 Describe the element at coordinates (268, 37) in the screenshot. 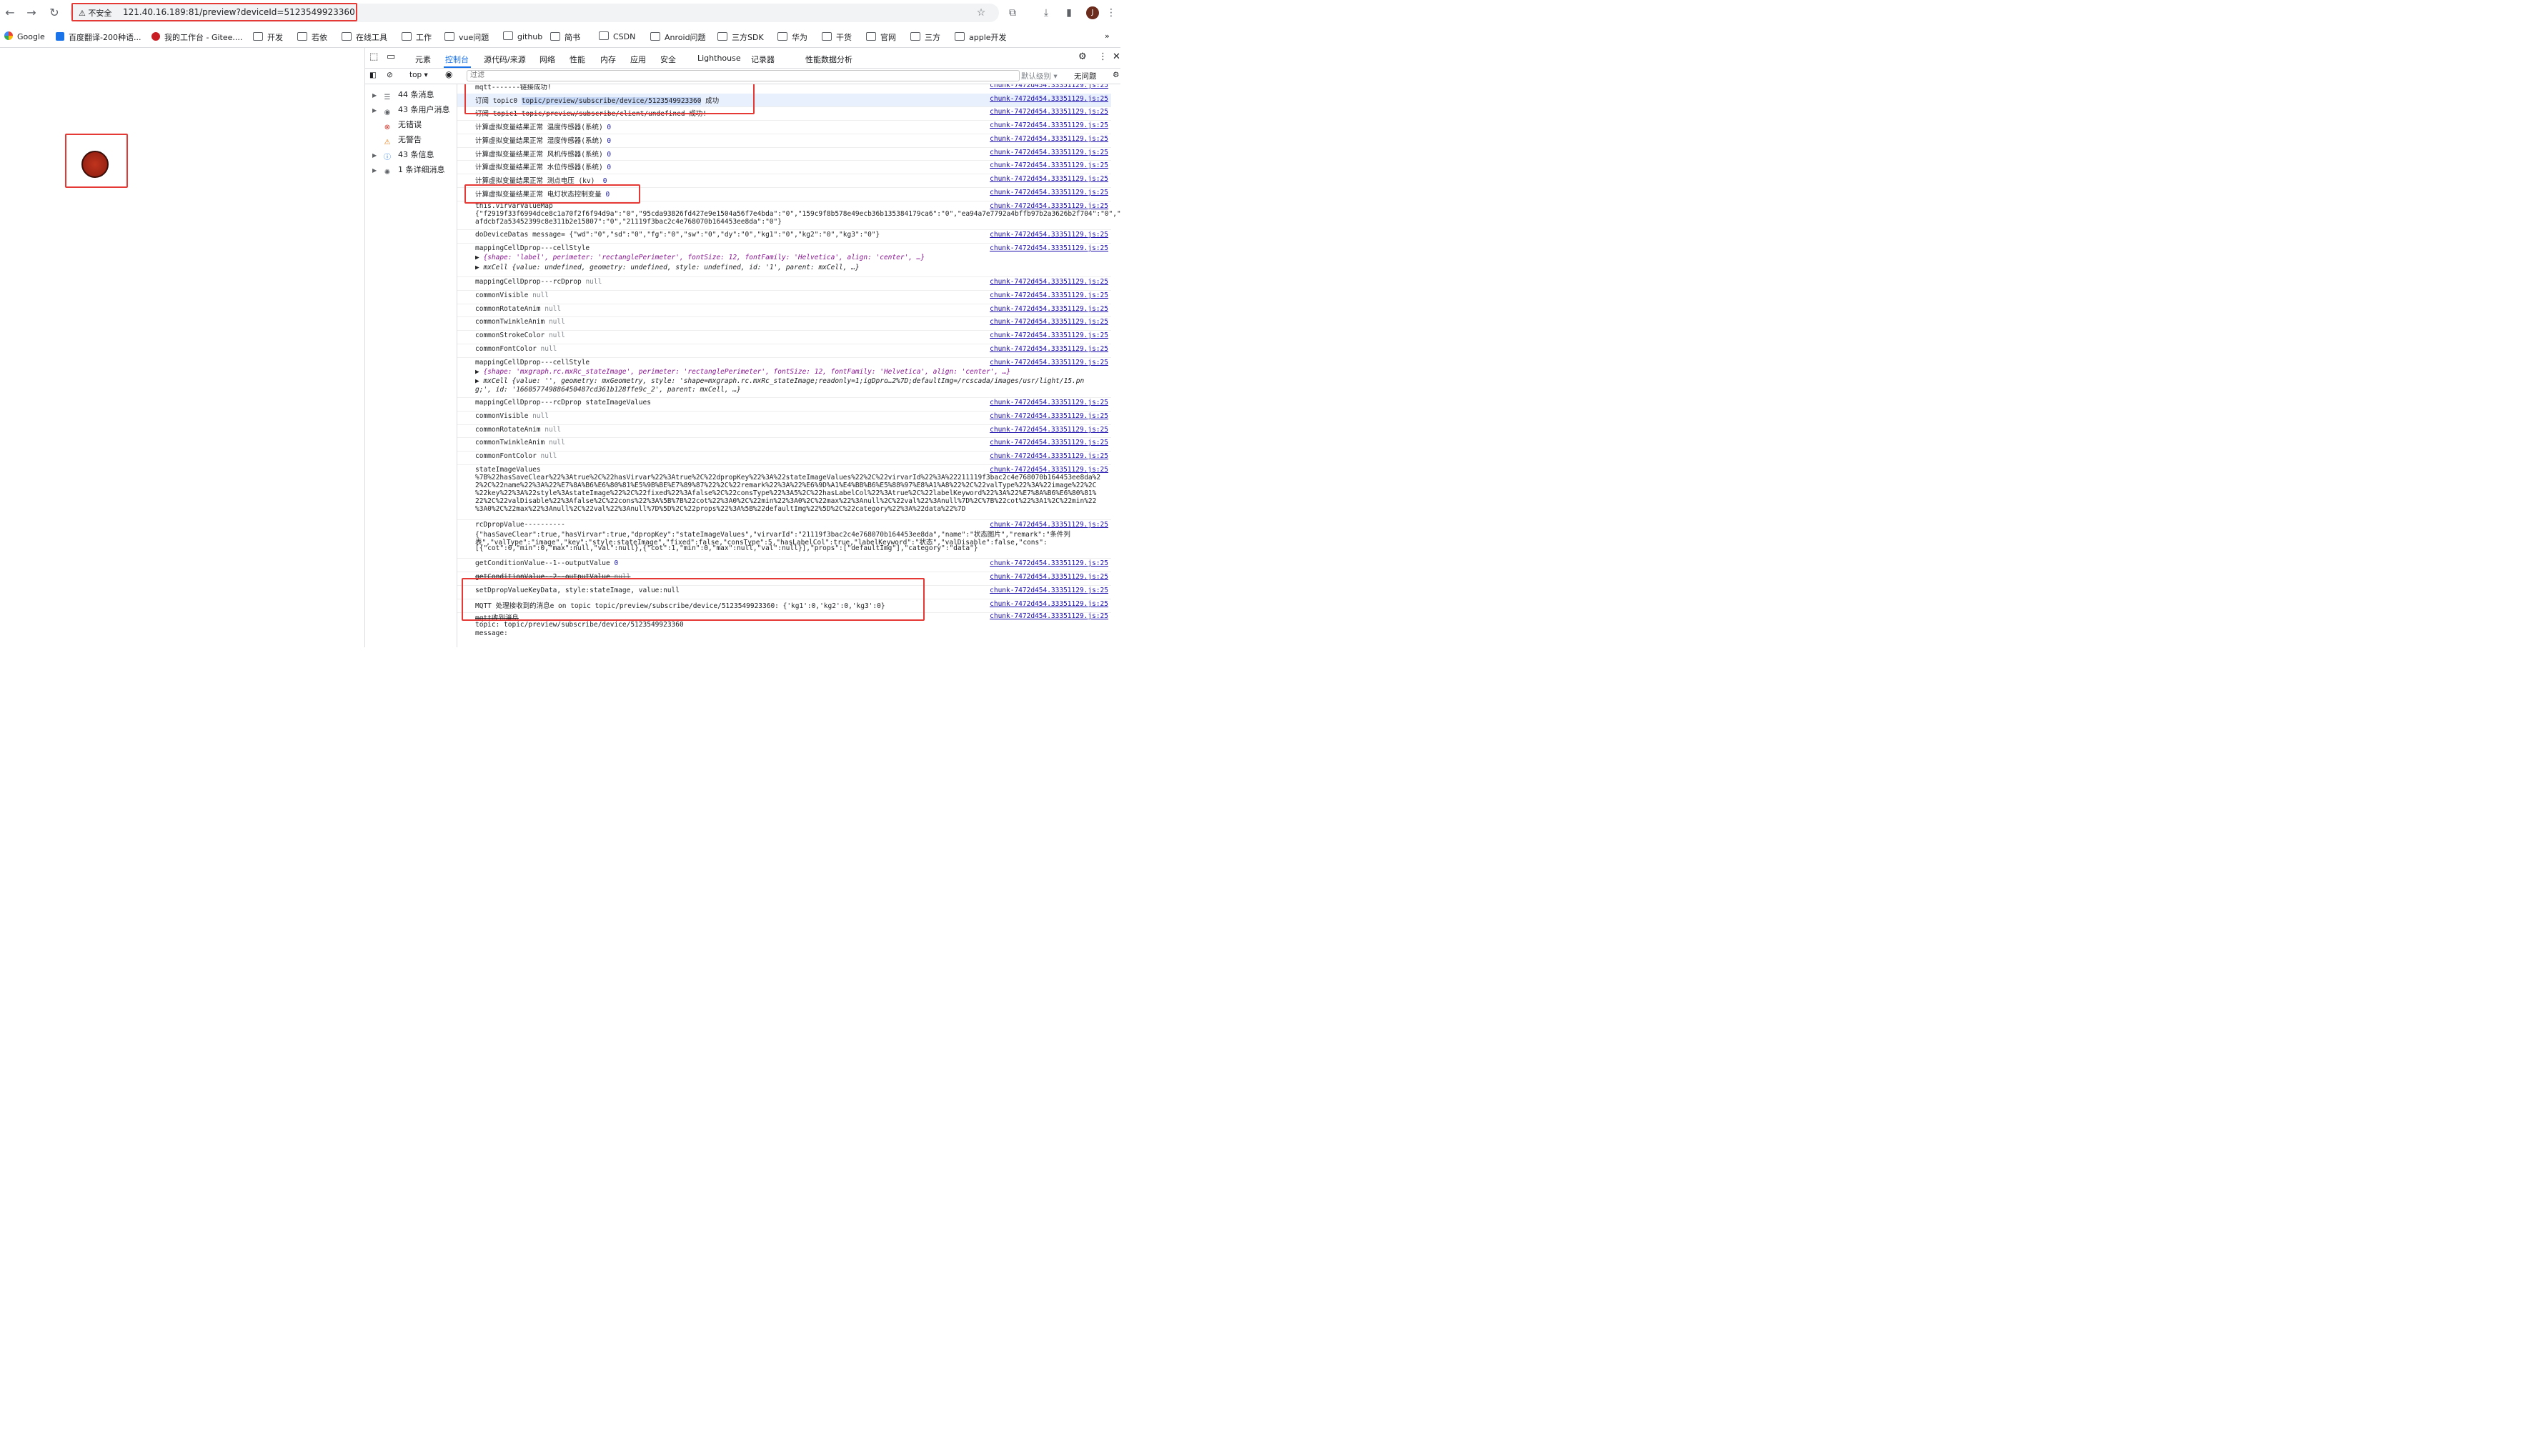

I see `bookmark-item: 开发` at that location.